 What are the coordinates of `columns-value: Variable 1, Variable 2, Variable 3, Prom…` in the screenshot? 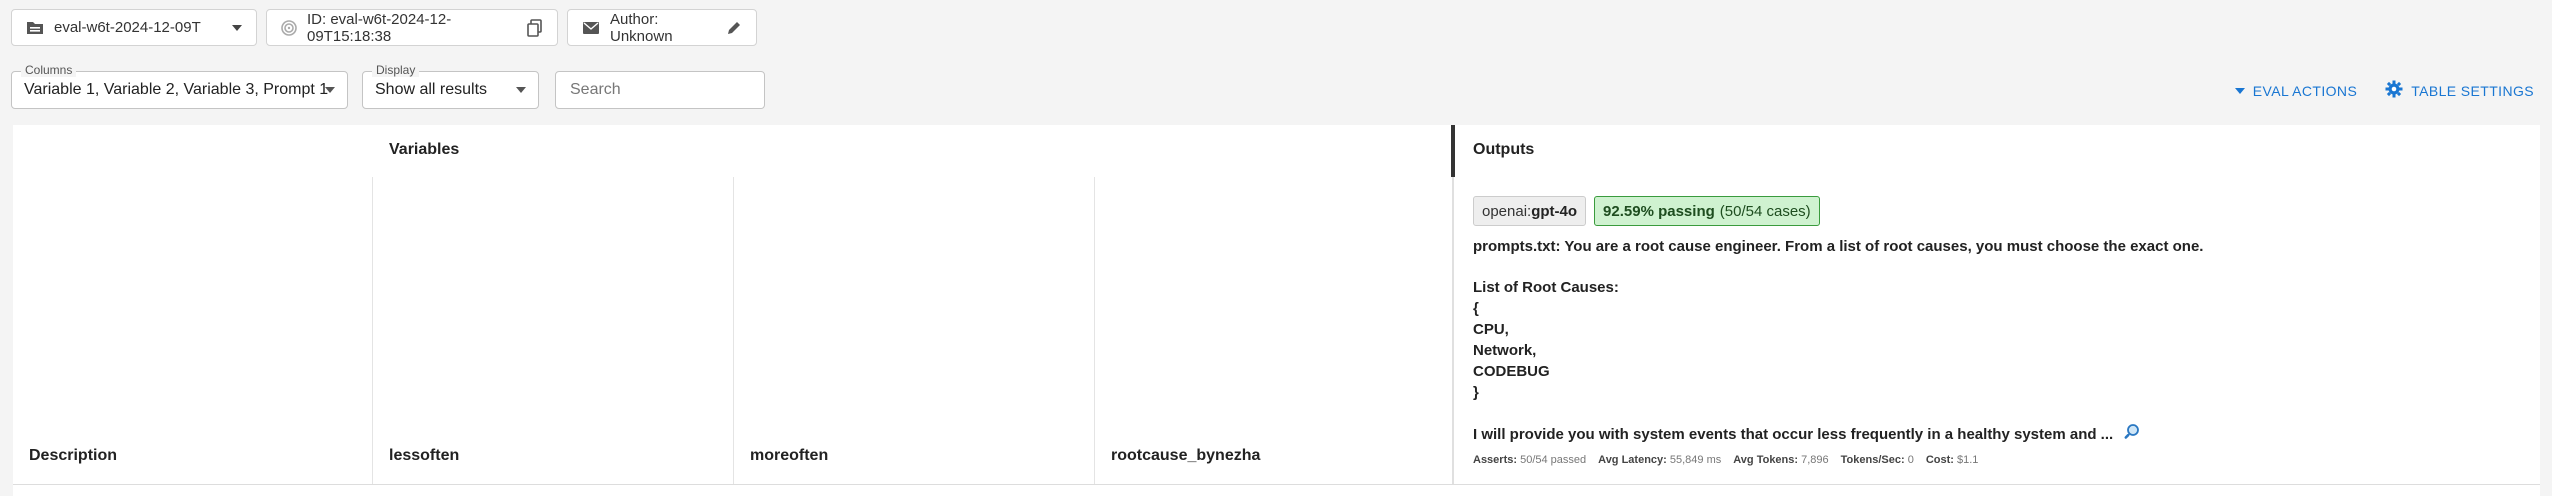 It's located at (176, 89).